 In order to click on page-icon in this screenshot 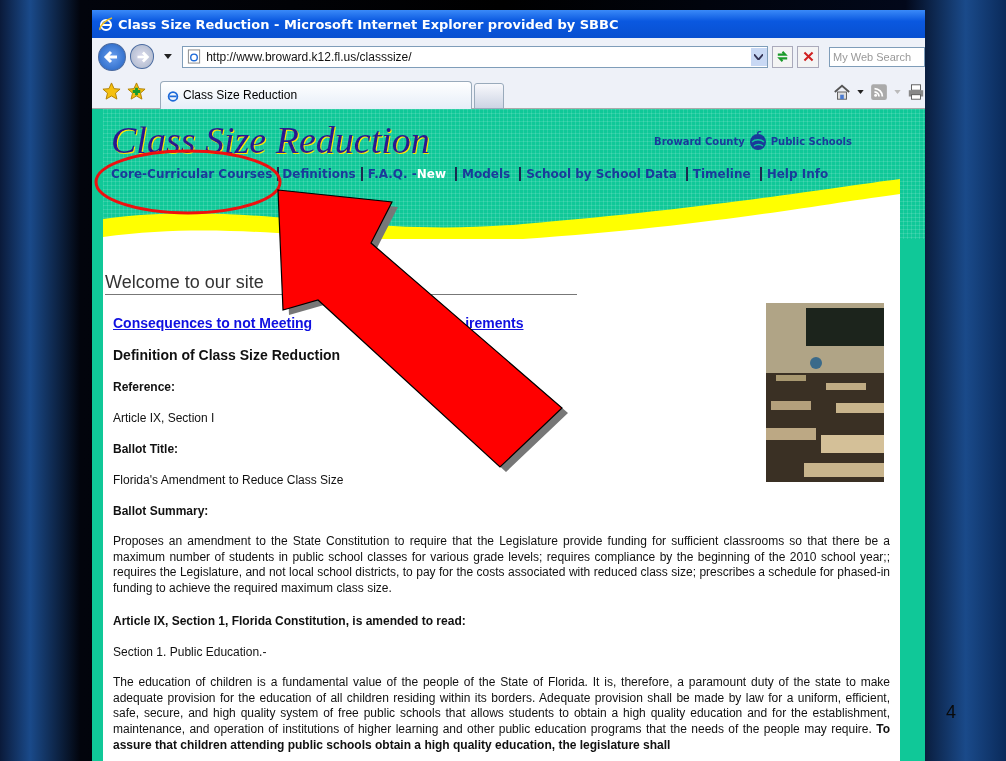, I will do `click(194, 56)`.